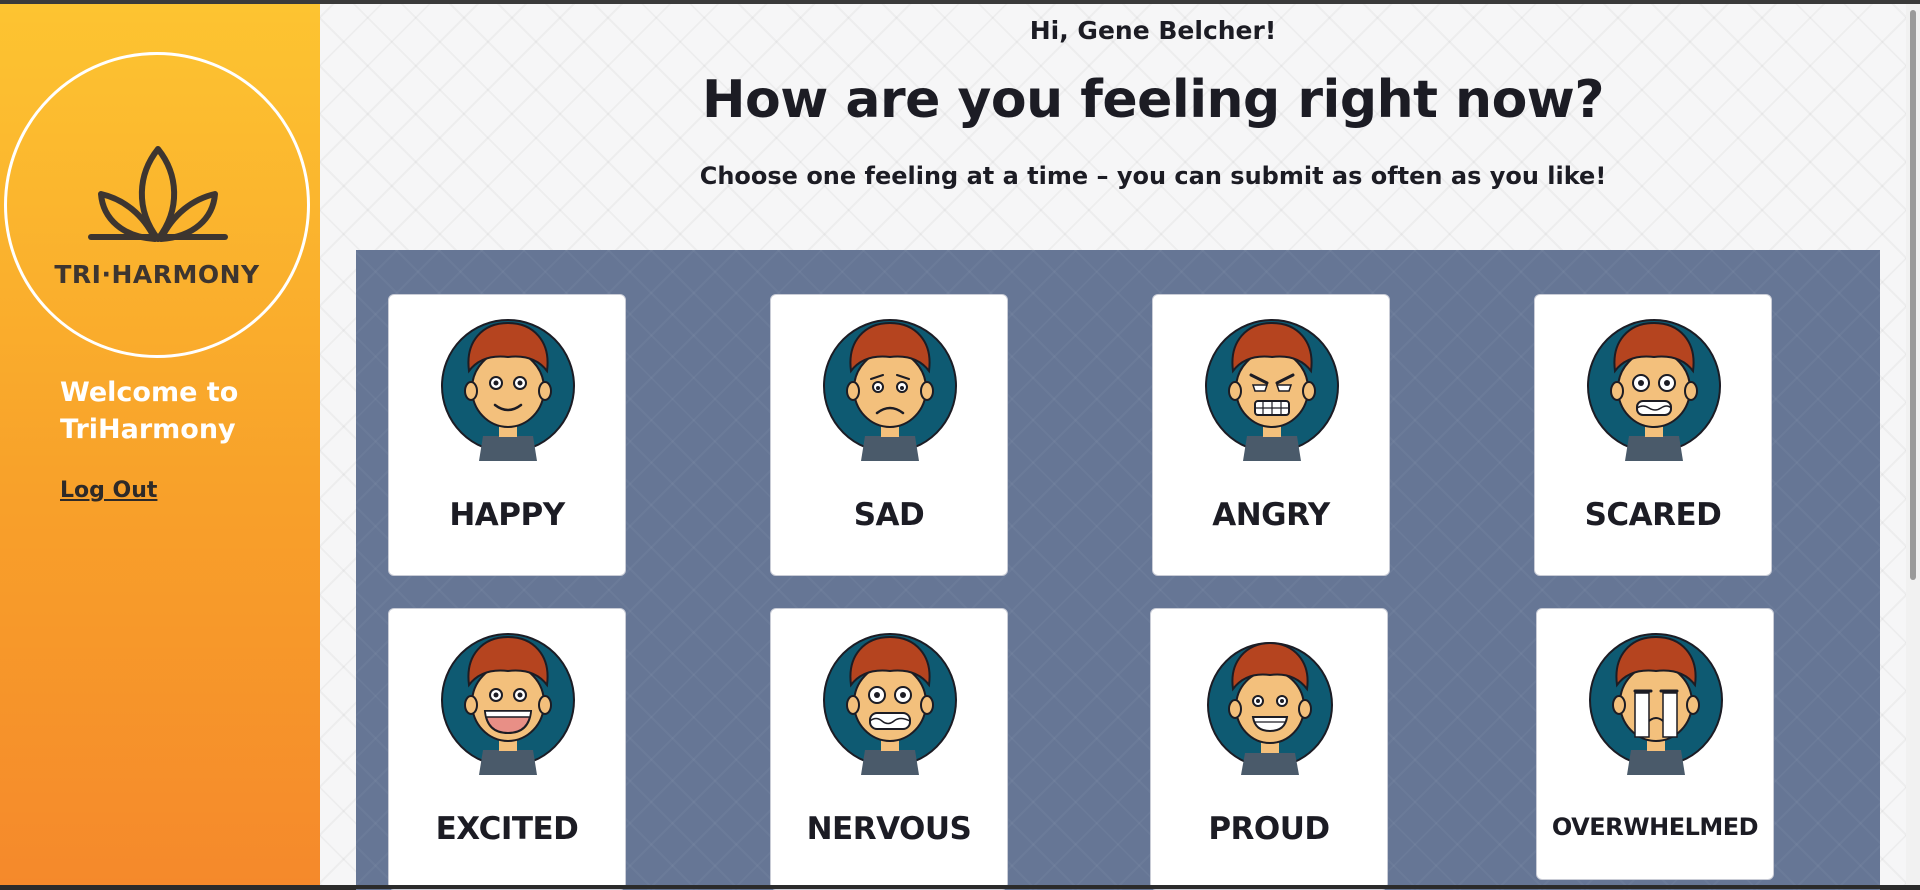 Image resolution: width=1920 pixels, height=890 pixels. I want to click on feeling-card-happy: HAPPY, so click(507, 435).